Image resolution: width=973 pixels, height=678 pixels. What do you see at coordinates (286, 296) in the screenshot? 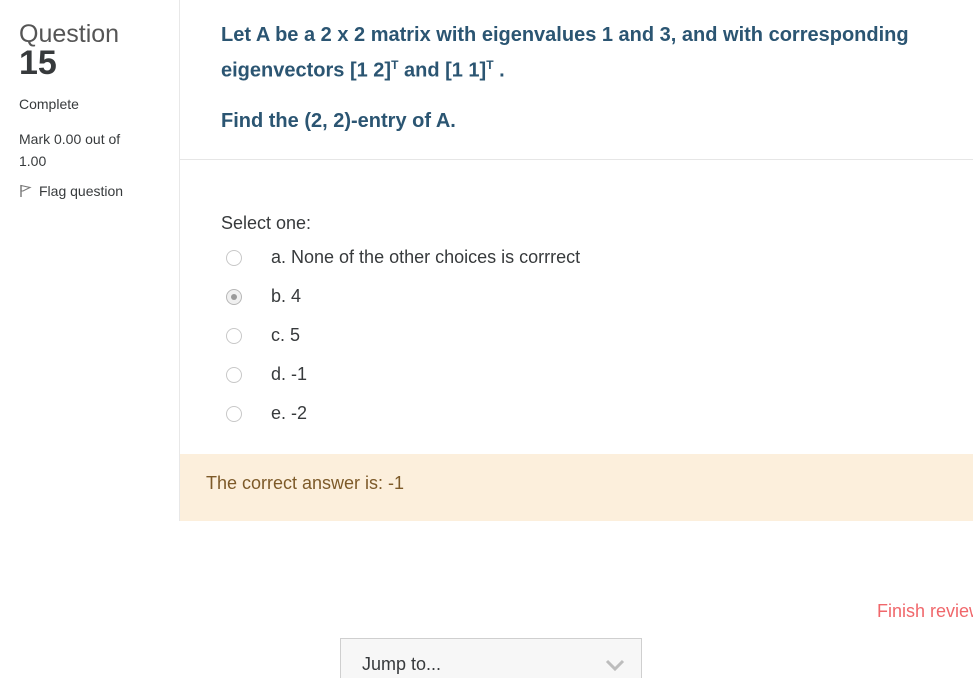
I see `option-b-label: b. 4` at bounding box center [286, 296].